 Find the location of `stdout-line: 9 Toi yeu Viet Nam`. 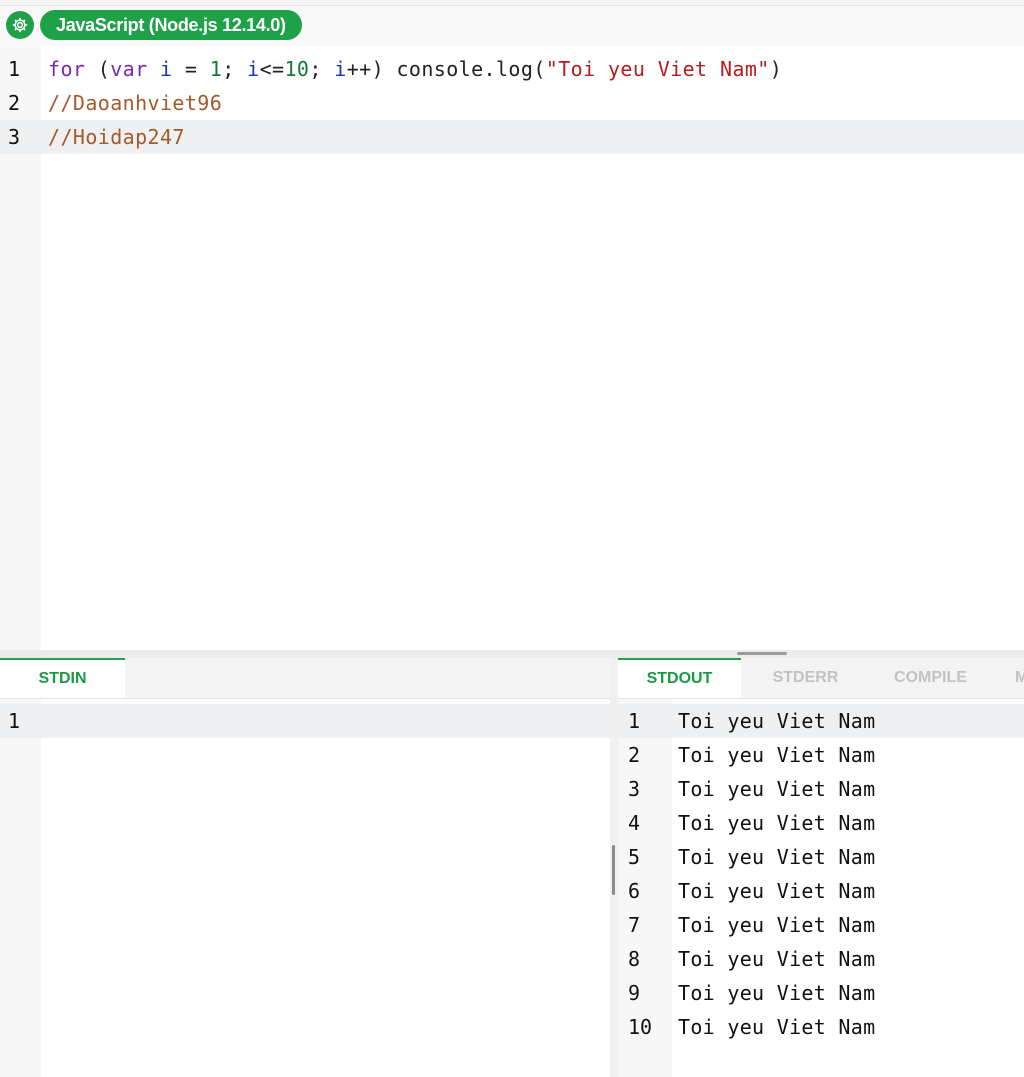

stdout-line: 9 Toi yeu Viet Nam is located at coordinates (821, 993).